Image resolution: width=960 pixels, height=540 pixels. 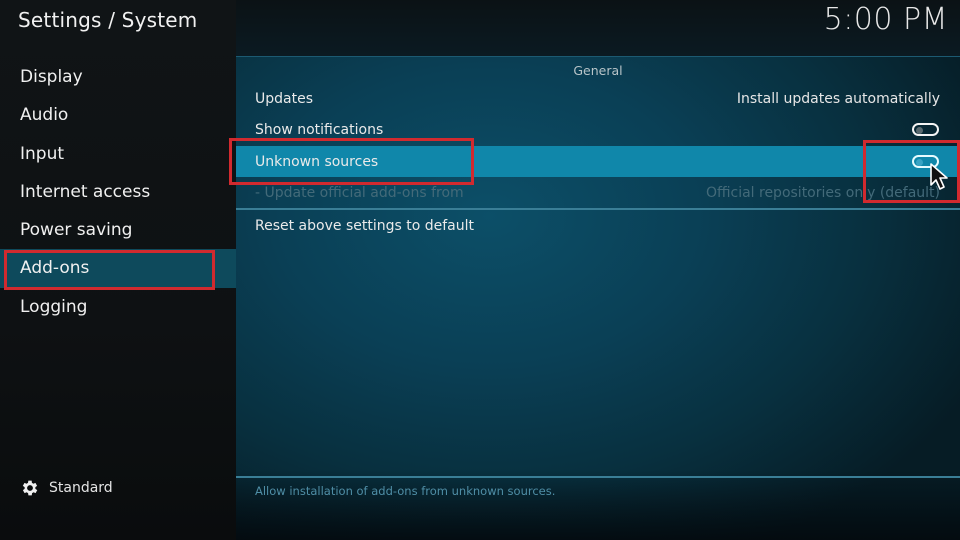 I want to click on setting-show-notifications: Show notifications, so click(x=598, y=129).